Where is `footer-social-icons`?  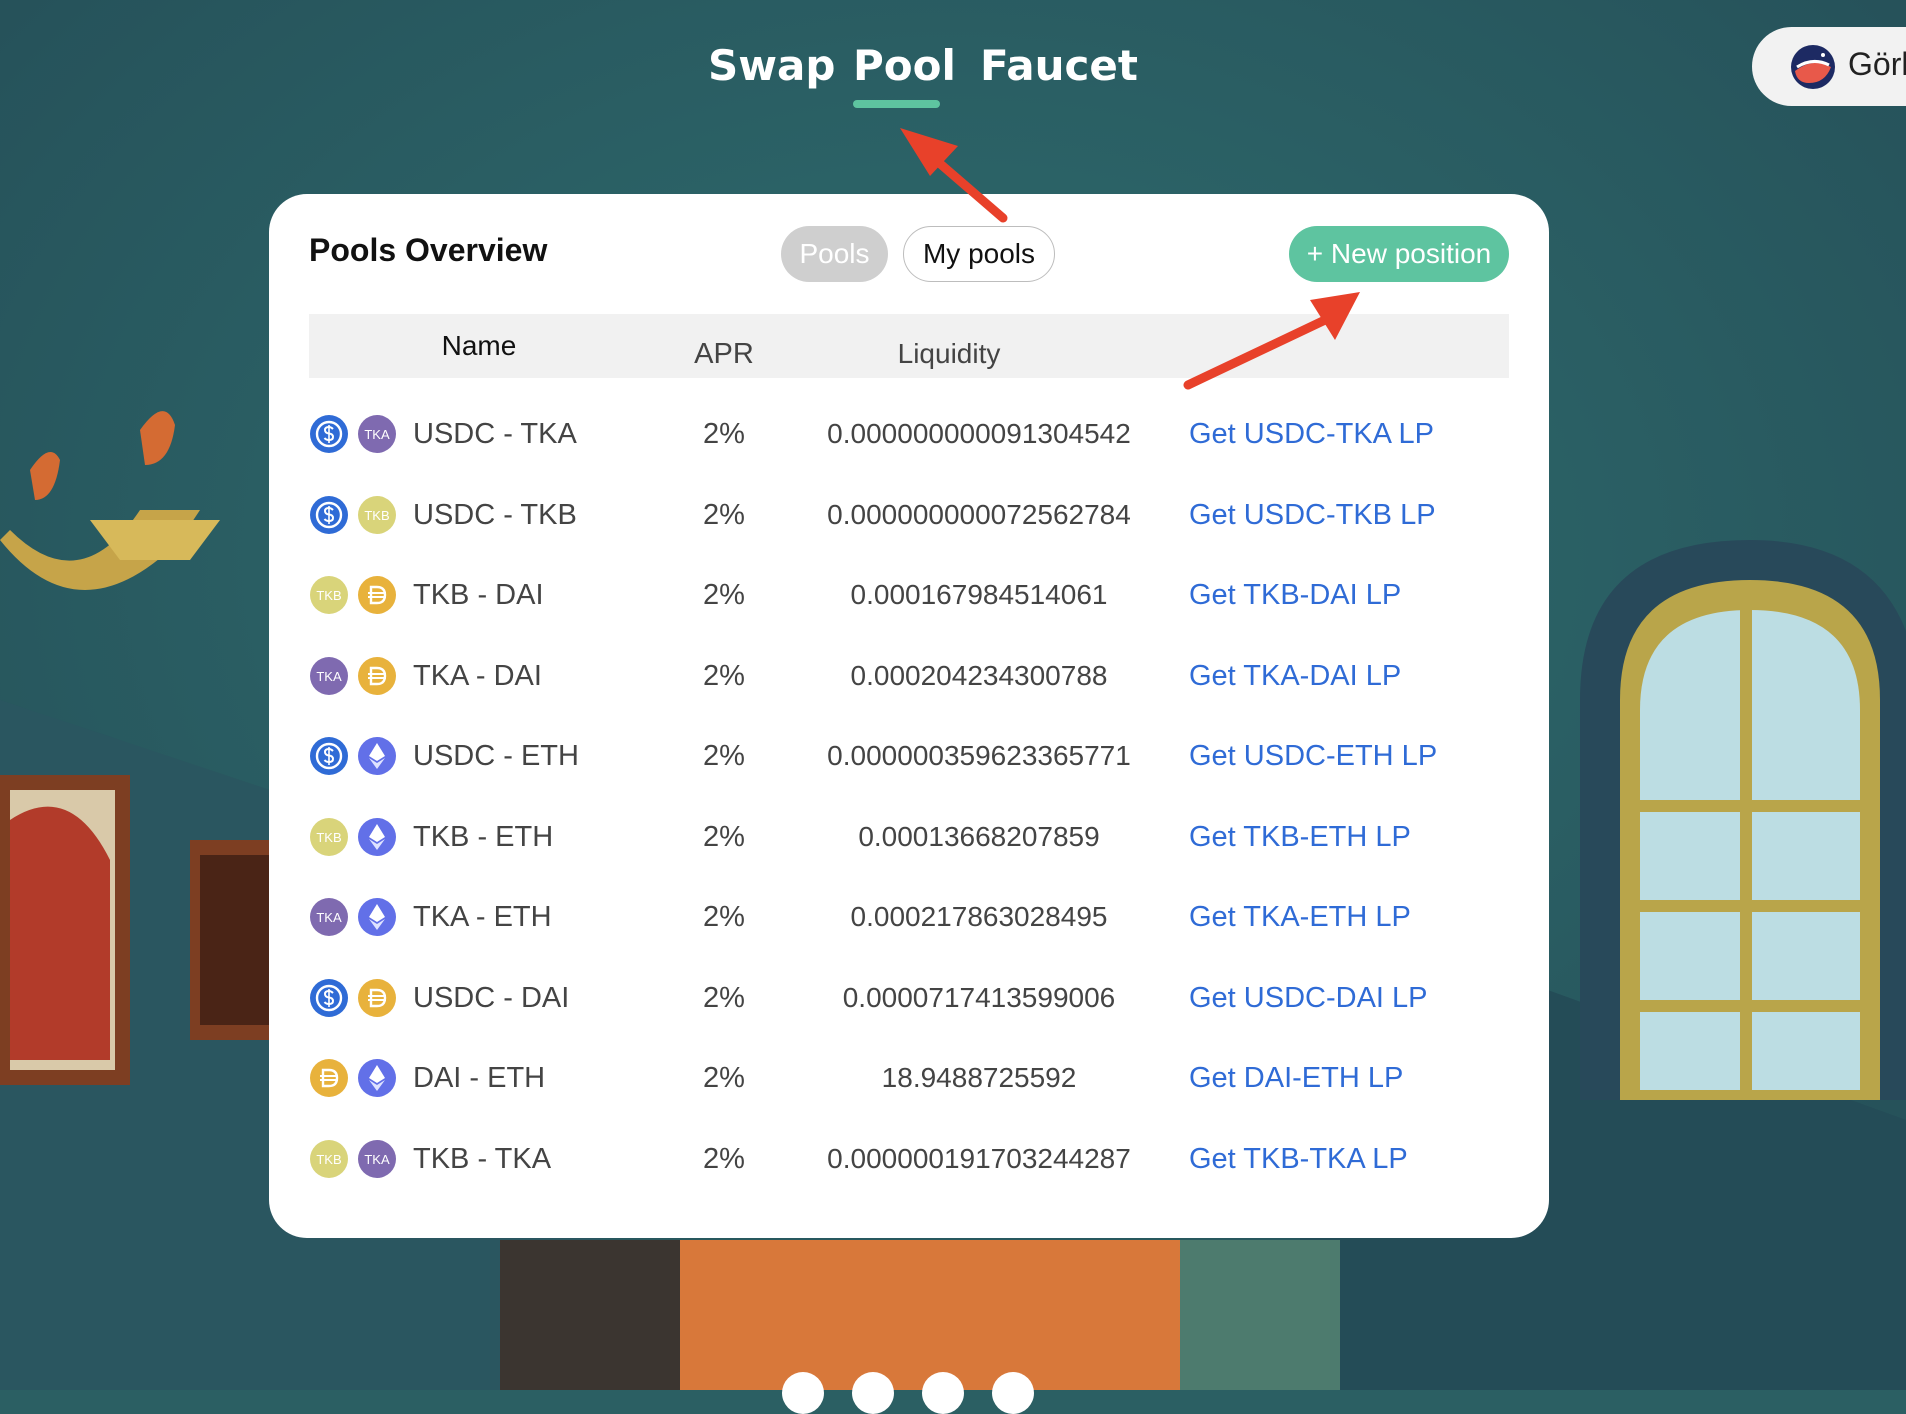
footer-social-icons is located at coordinates (910, 1393).